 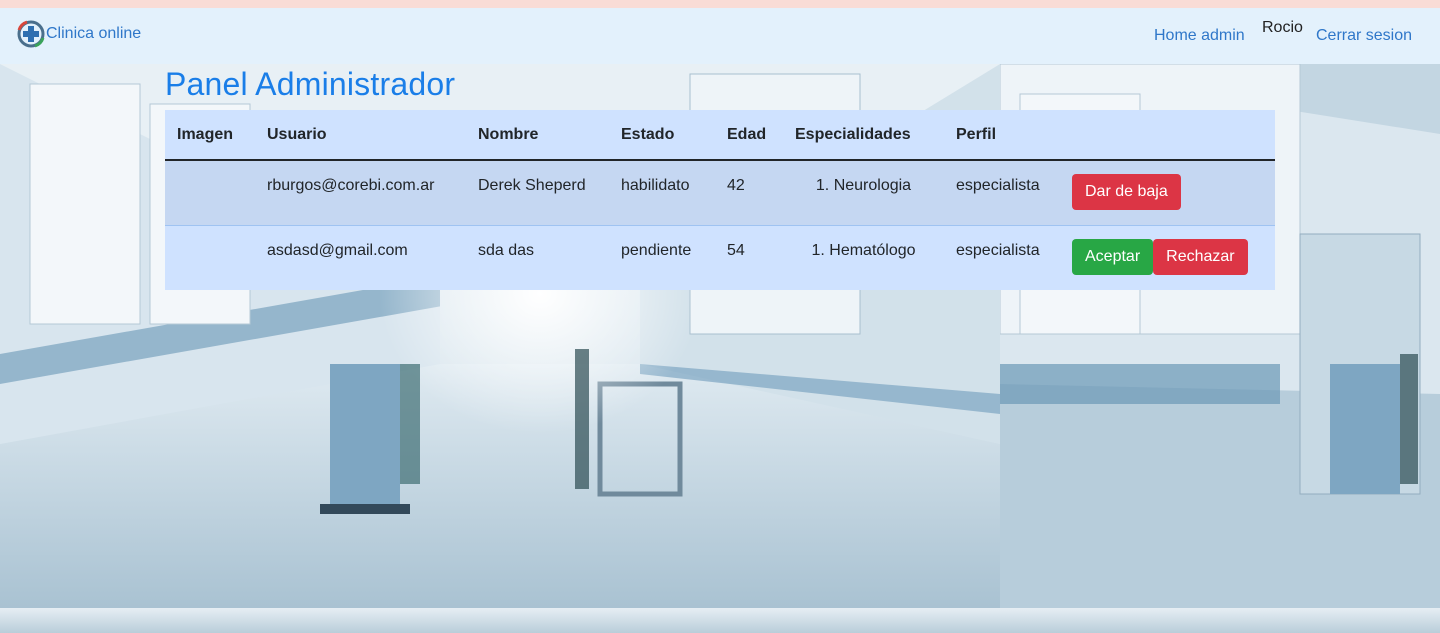 I want to click on nav-home-admin-link: Home admin, so click(x=1199, y=36).